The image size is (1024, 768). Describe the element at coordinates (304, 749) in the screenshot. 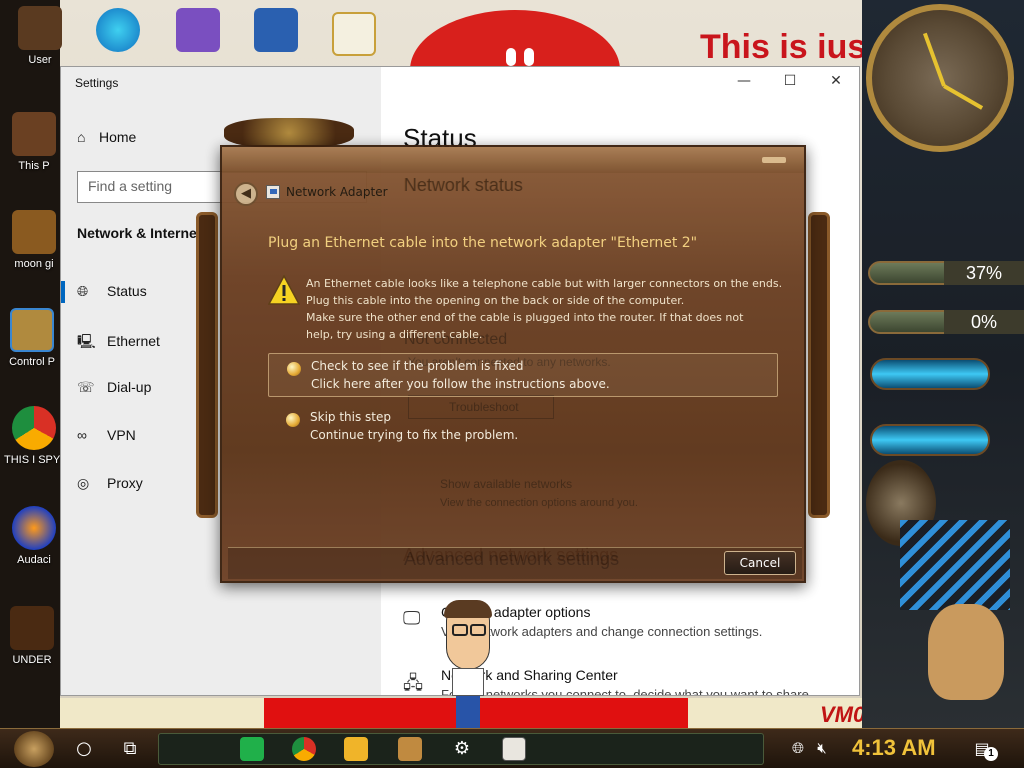

I see `chrome-taskbar-icon` at that location.